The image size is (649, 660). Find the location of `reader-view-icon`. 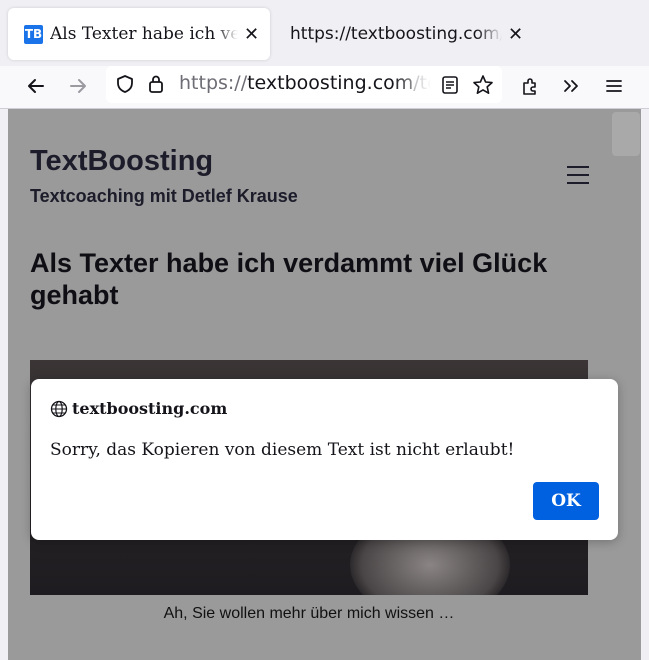

reader-view-icon is located at coordinates (450, 87).